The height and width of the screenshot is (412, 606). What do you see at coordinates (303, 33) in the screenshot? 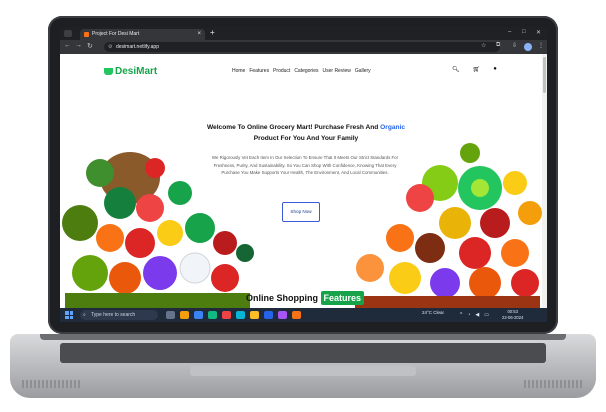
I see `browser-tab-bar: Project For Desi Mart × + – □ ✕` at bounding box center [303, 33].